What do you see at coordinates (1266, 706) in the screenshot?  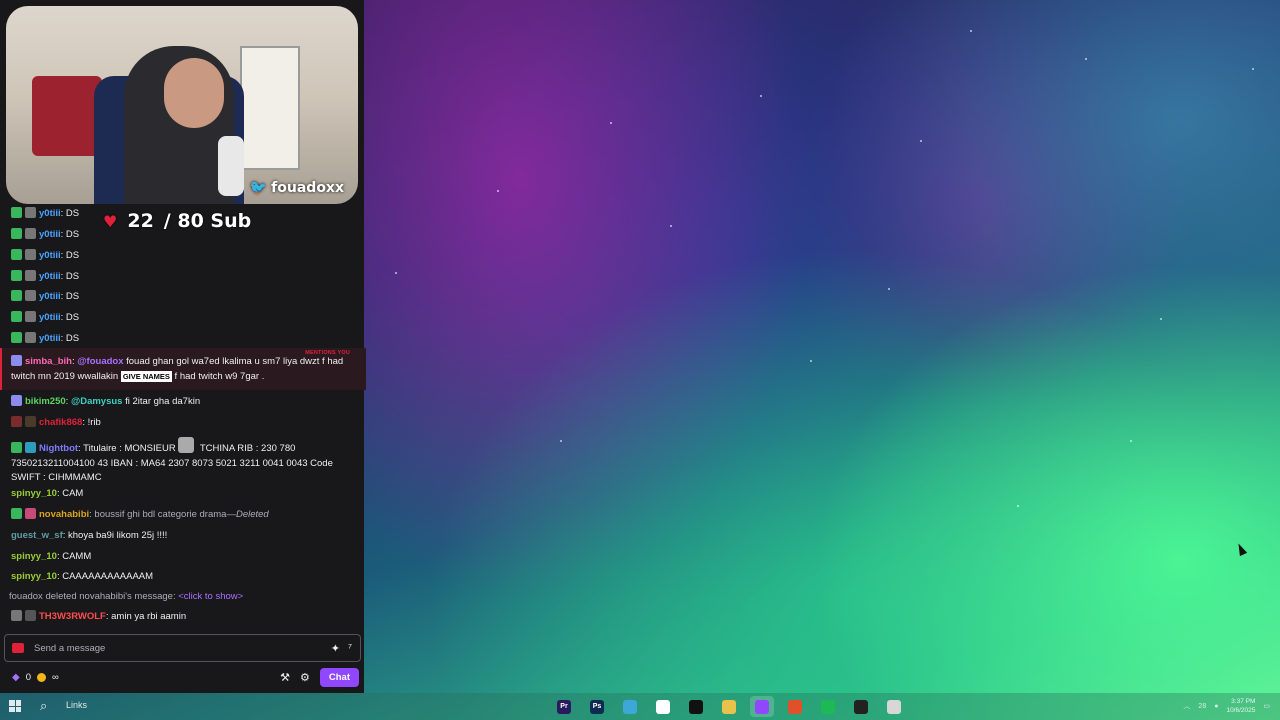 I see `notification-icon: ▭` at bounding box center [1266, 706].